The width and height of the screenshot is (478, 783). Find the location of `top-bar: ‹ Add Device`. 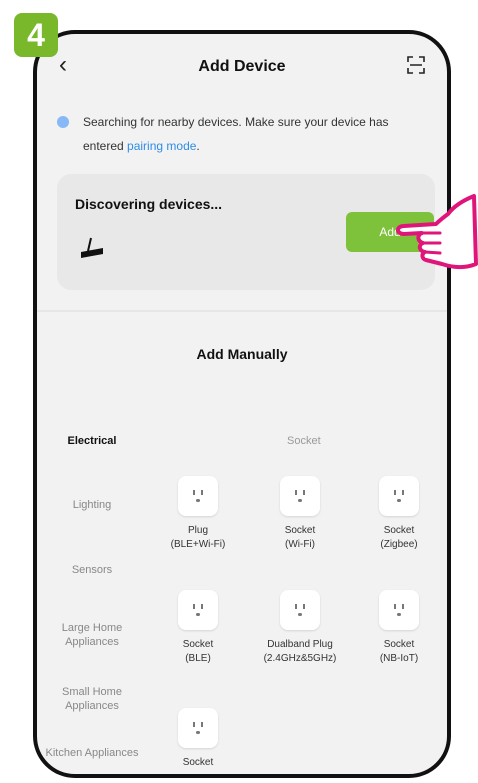

top-bar: ‹ Add Device is located at coordinates (242, 66).